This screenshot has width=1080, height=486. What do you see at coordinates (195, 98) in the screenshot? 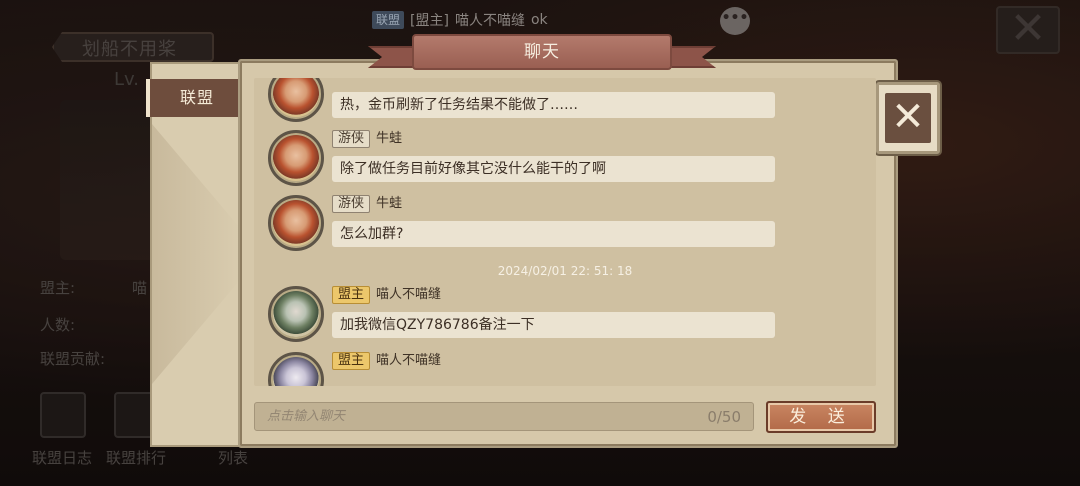
I see `tab-alliance: 联盟` at bounding box center [195, 98].